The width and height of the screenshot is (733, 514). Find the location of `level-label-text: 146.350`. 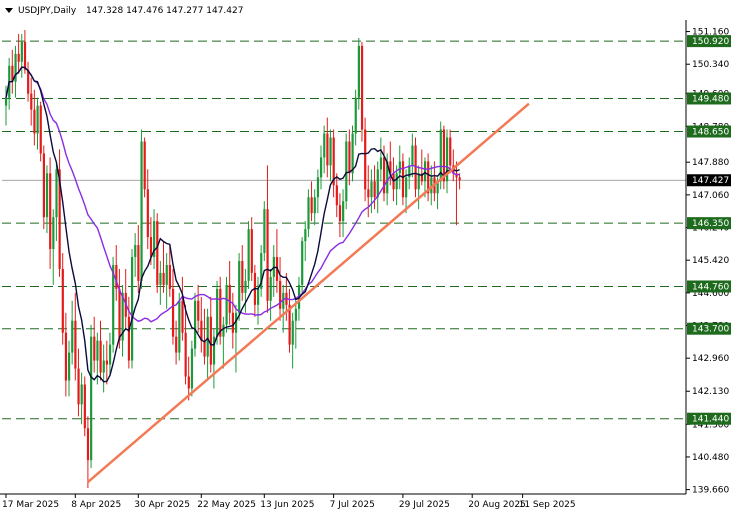

level-label-text: 146.350 is located at coordinates (710, 224).